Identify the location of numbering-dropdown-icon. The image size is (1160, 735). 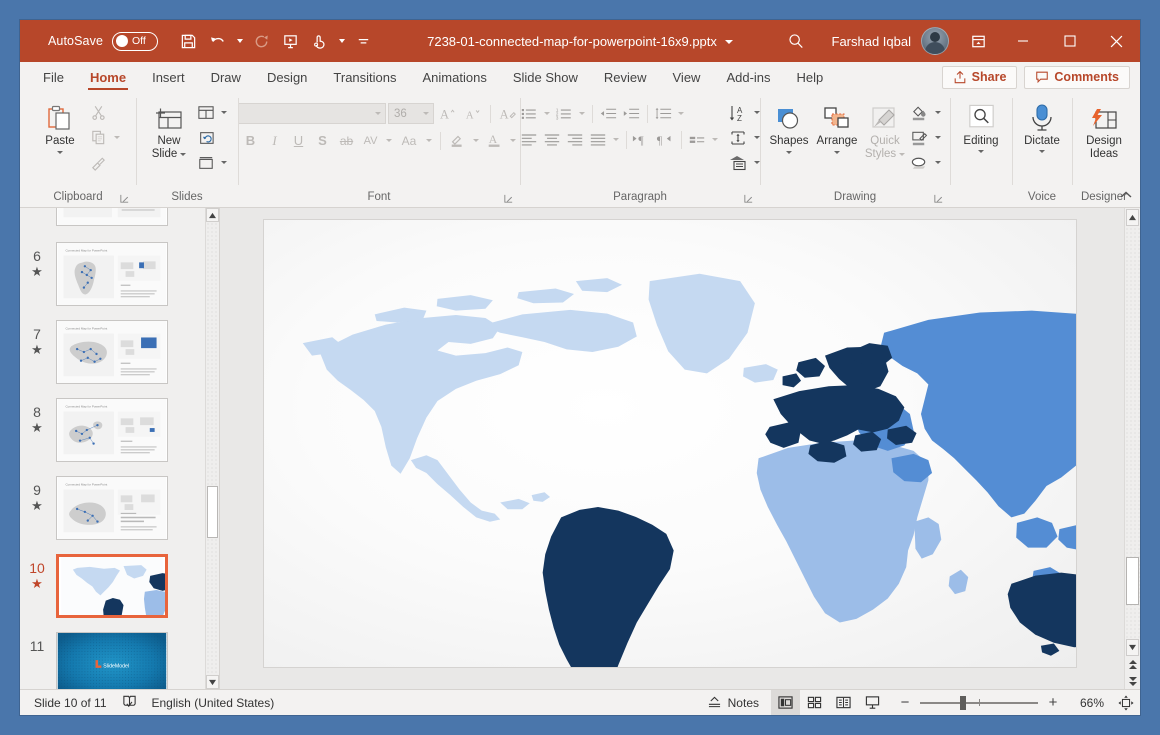
(582, 113).